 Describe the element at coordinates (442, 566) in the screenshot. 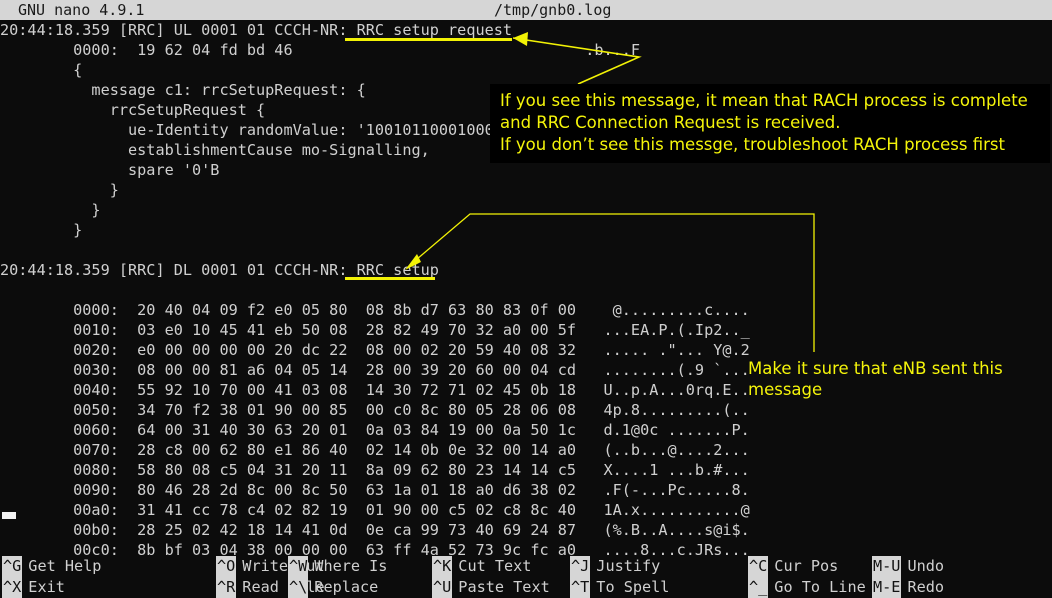

I see `shortcut-key: ^K` at that location.